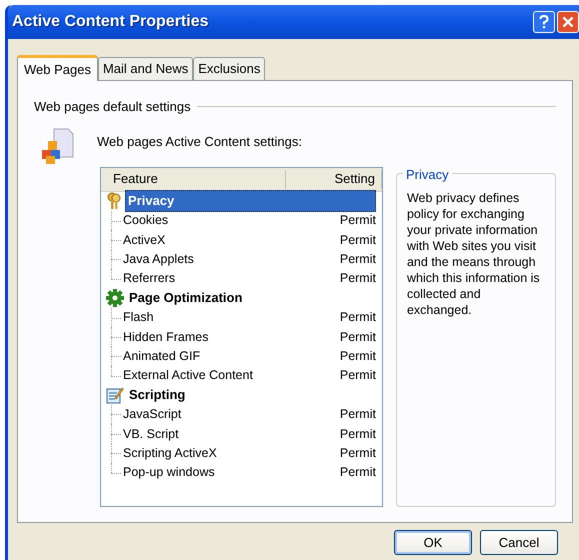 The height and width of the screenshot is (560, 579). What do you see at coordinates (231, 472) in the screenshot?
I see `feature-name: Pop-up windows` at bounding box center [231, 472].